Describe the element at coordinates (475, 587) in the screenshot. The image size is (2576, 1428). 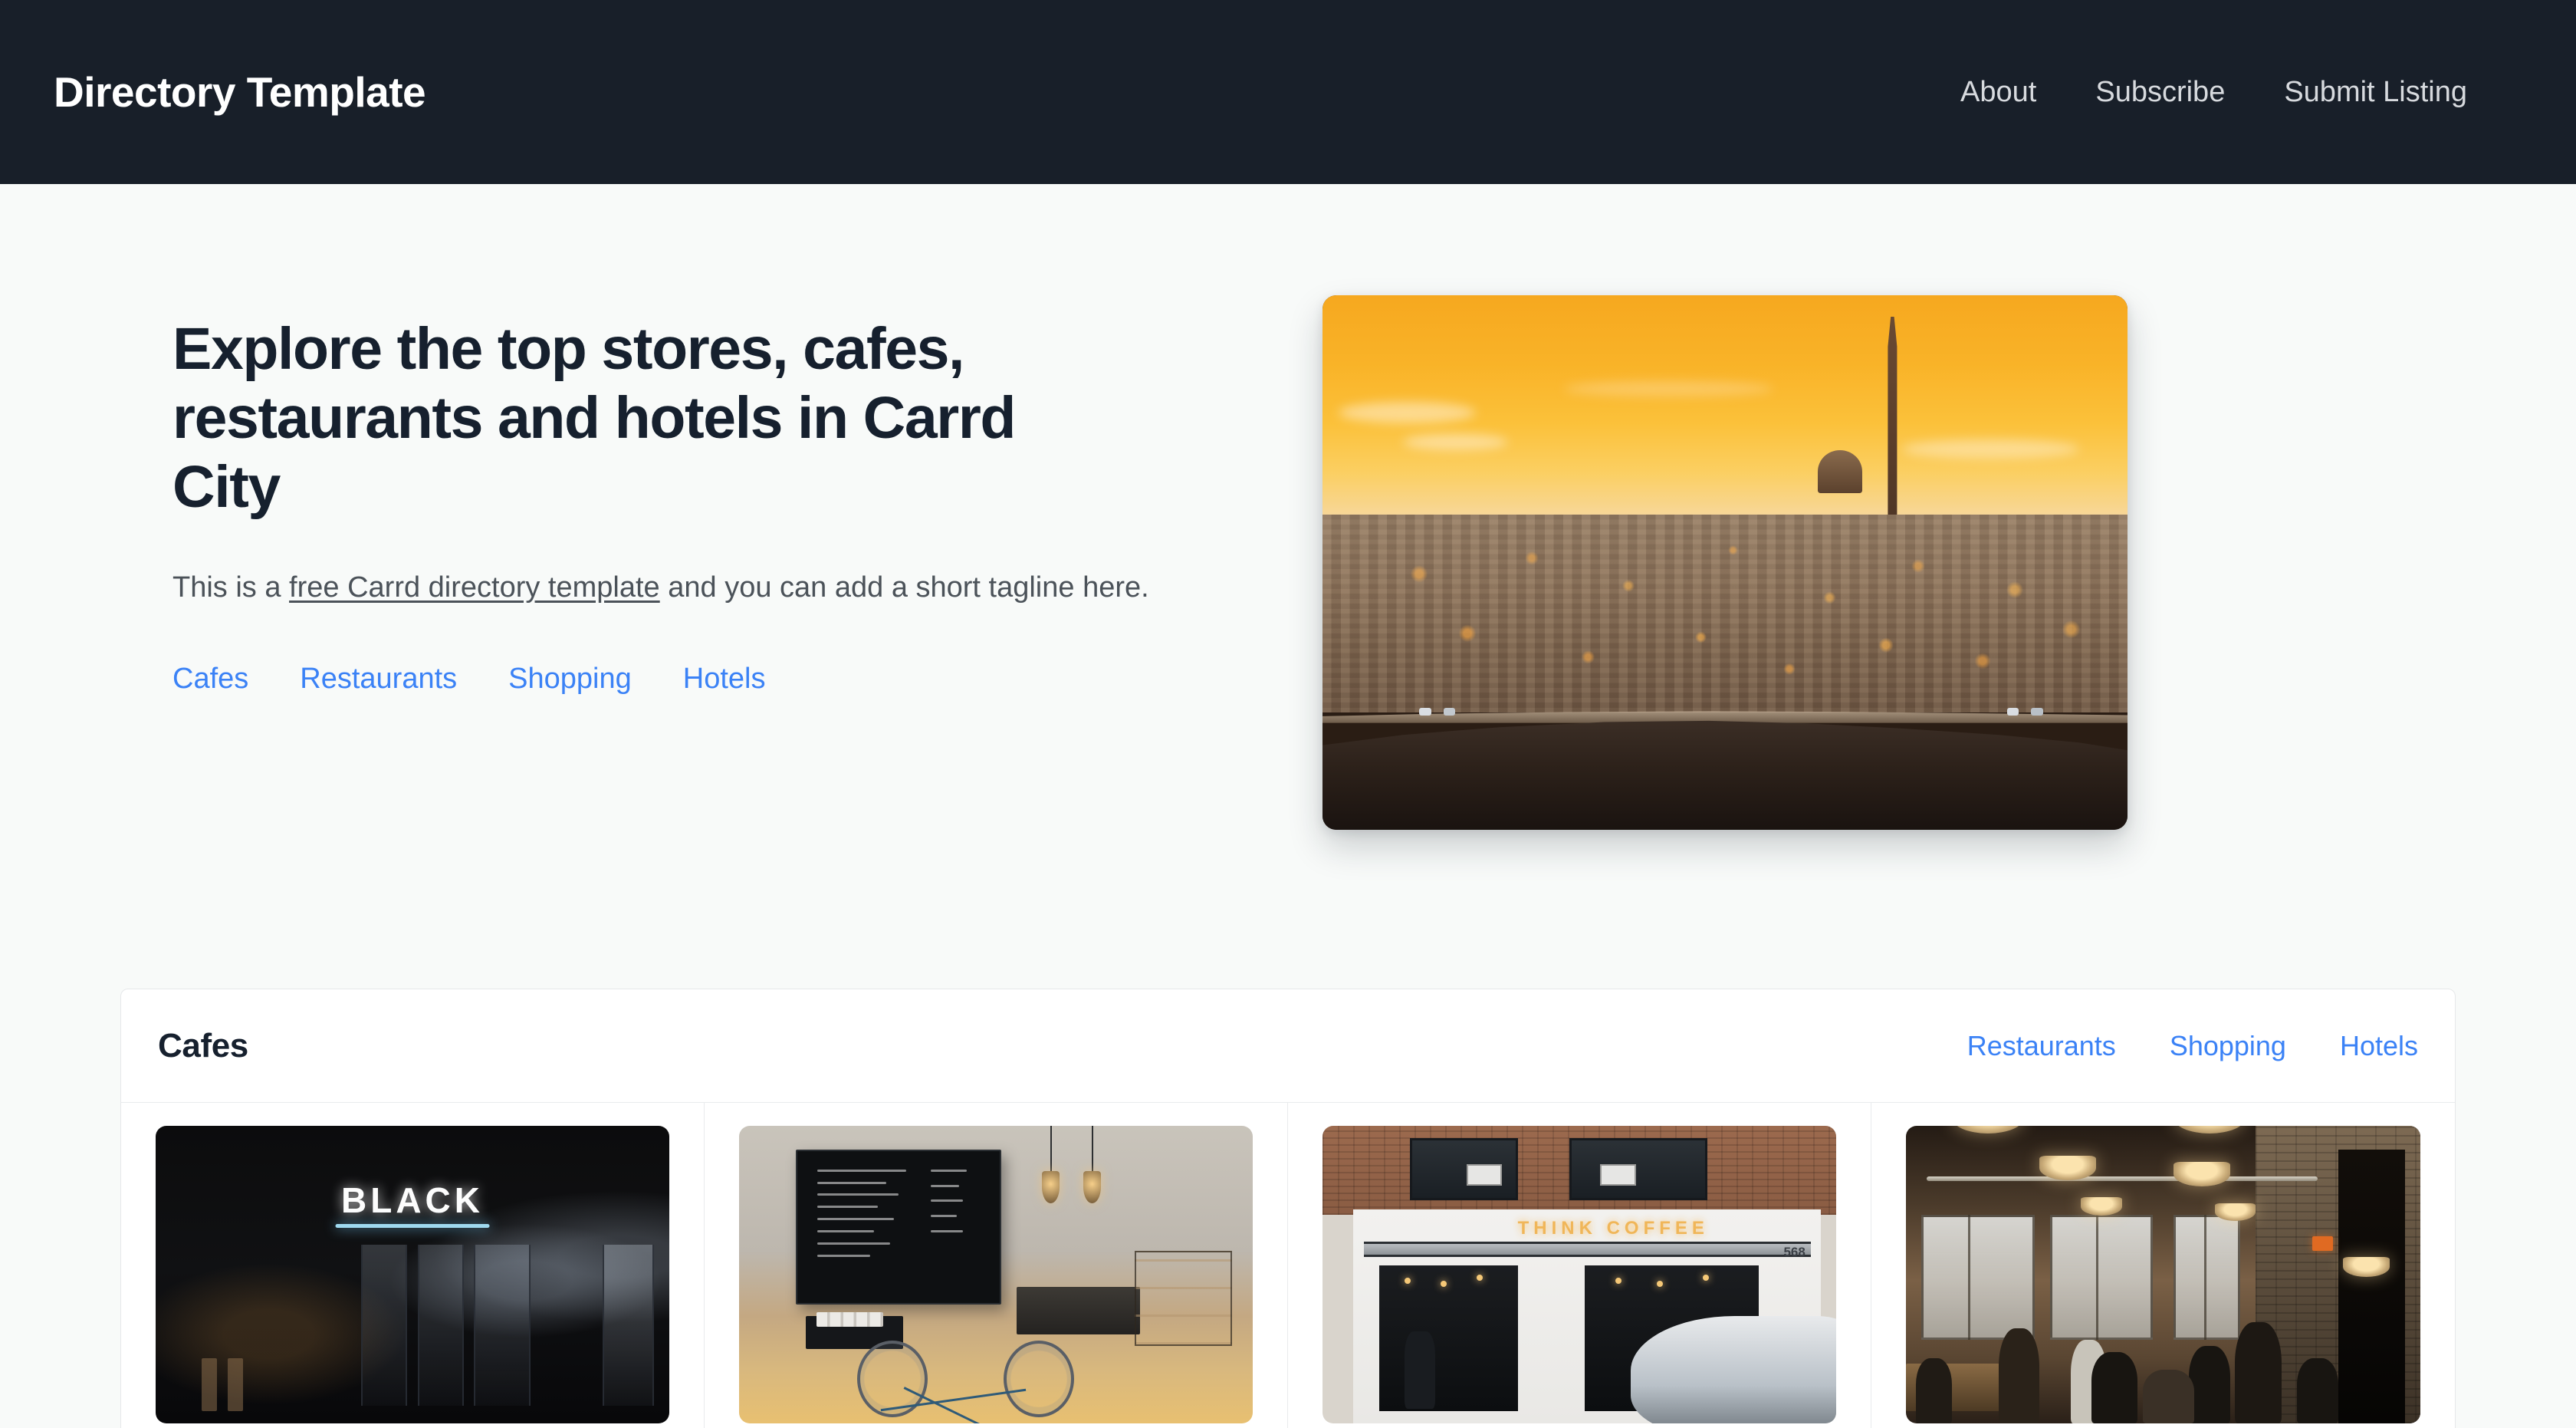
I see `free-template-link: free Carrd directory template` at that location.